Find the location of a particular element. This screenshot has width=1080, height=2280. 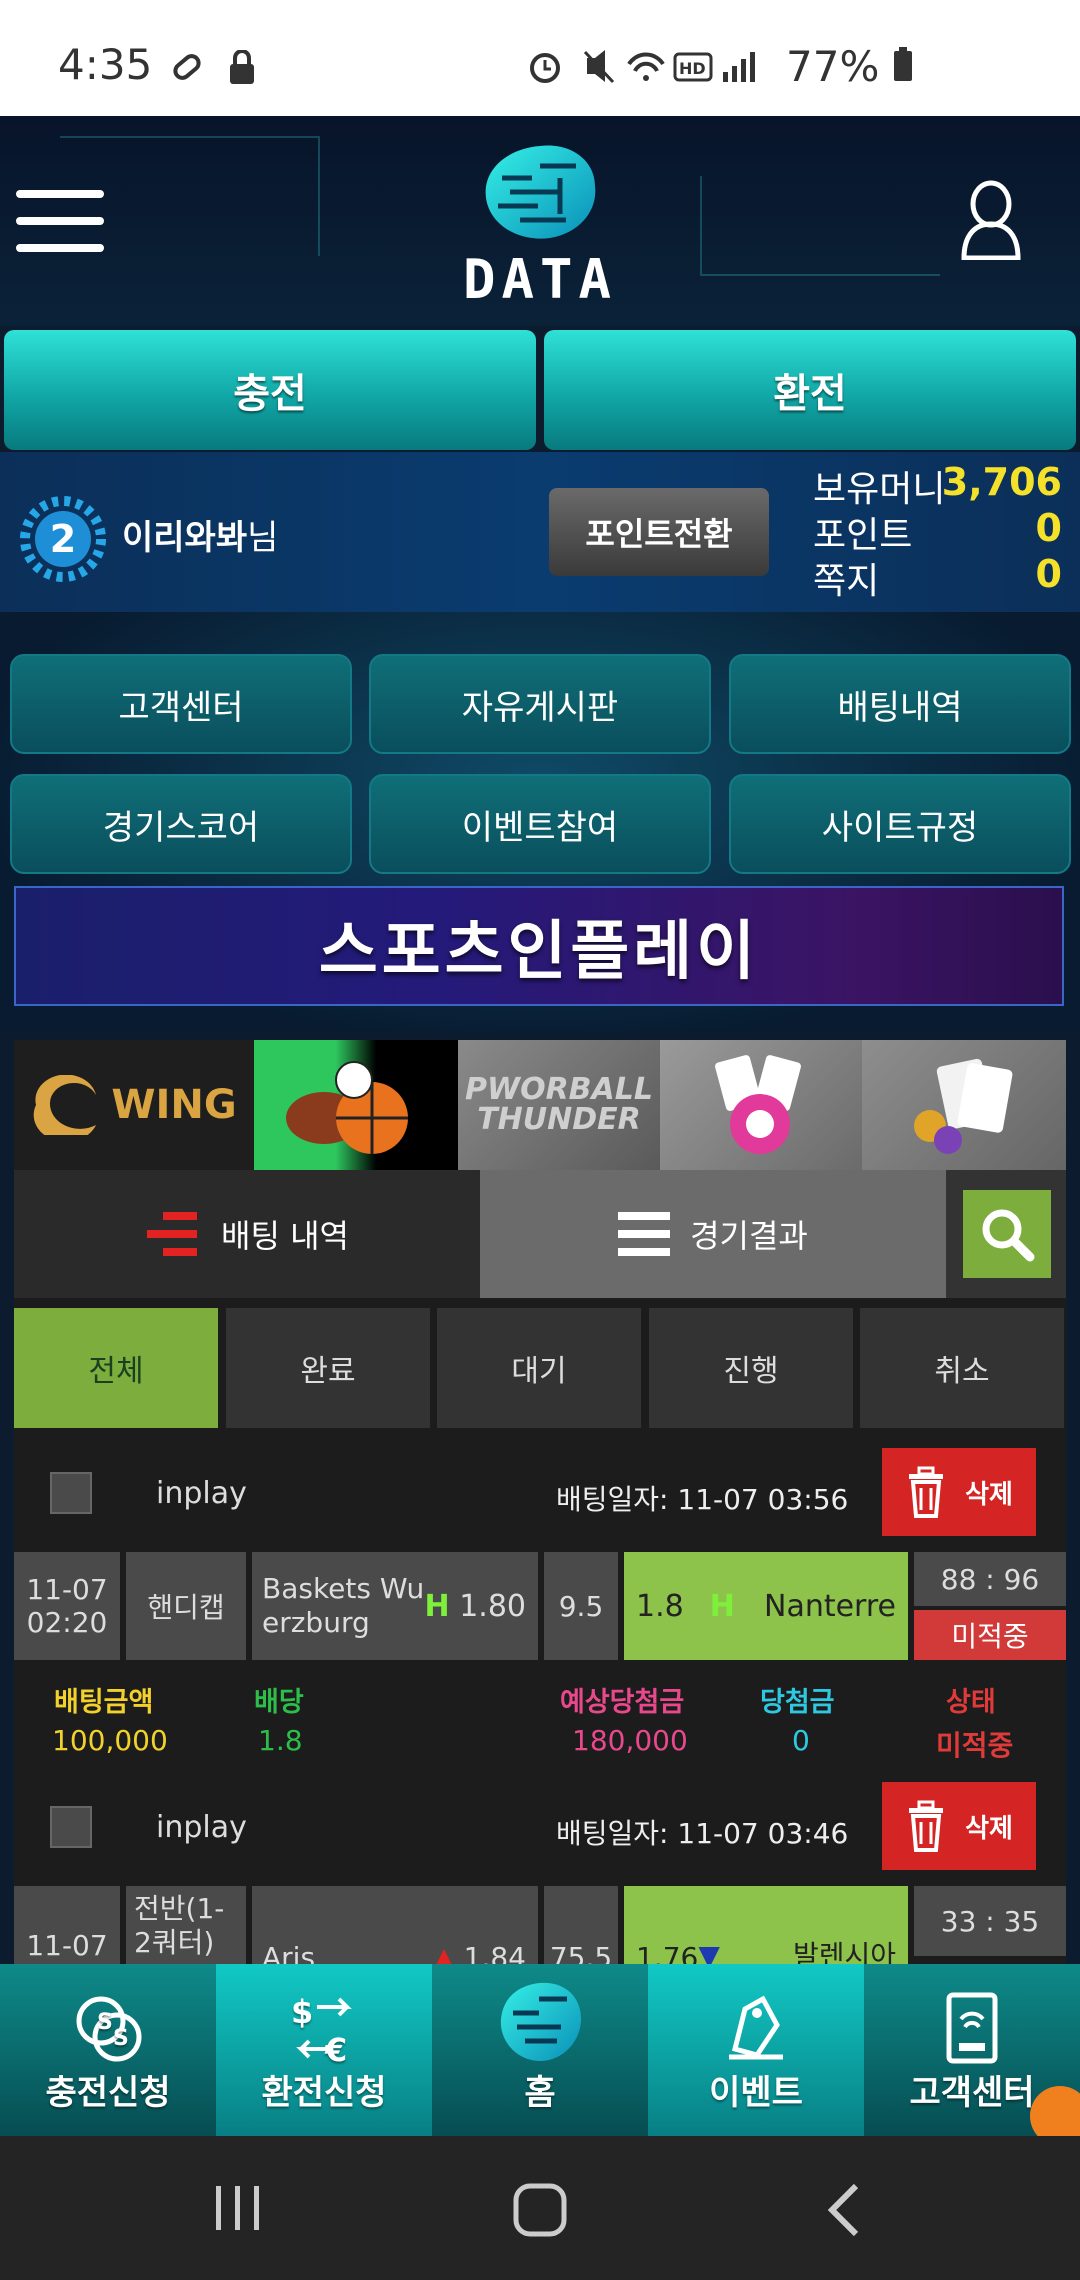

recent-apps-icon is located at coordinates (238, 2208).